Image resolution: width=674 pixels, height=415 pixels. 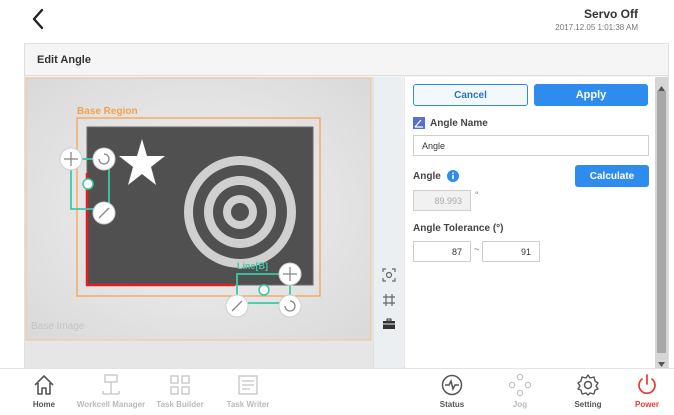 I want to click on gear-icon, so click(x=588, y=385).